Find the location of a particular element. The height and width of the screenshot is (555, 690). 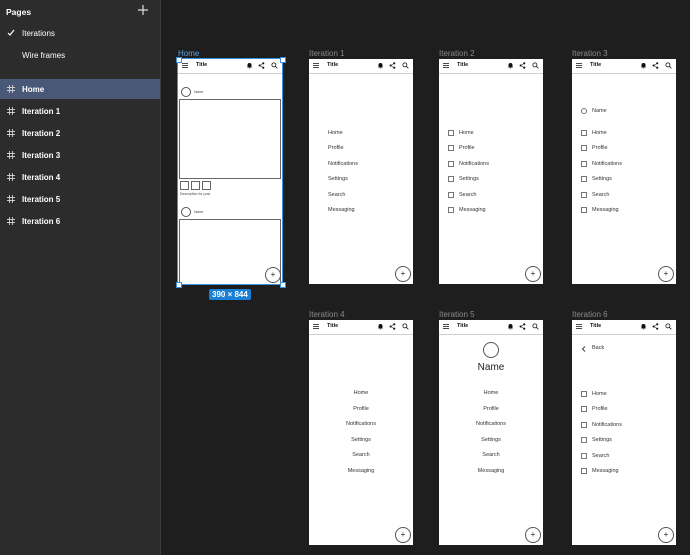

layer-item-iteration-1: Iteration 1 is located at coordinates (80, 111).